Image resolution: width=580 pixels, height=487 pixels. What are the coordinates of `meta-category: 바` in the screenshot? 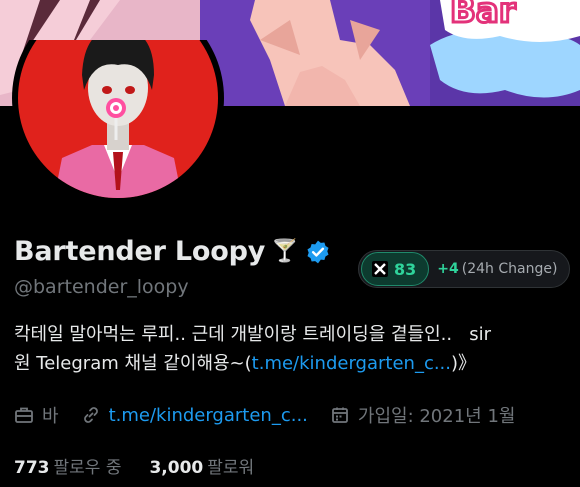 It's located at (36, 415).